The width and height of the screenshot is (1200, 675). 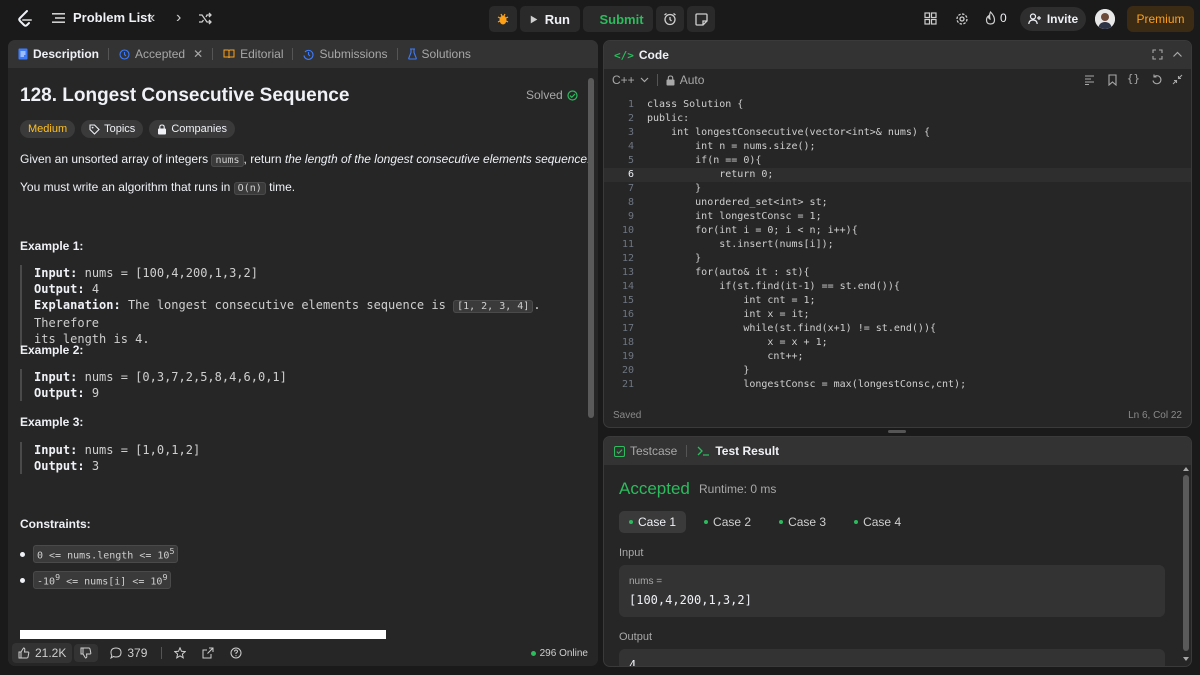 What do you see at coordinates (668, 118) in the screenshot?
I see `code-line-text: public:` at bounding box center [668, 118].